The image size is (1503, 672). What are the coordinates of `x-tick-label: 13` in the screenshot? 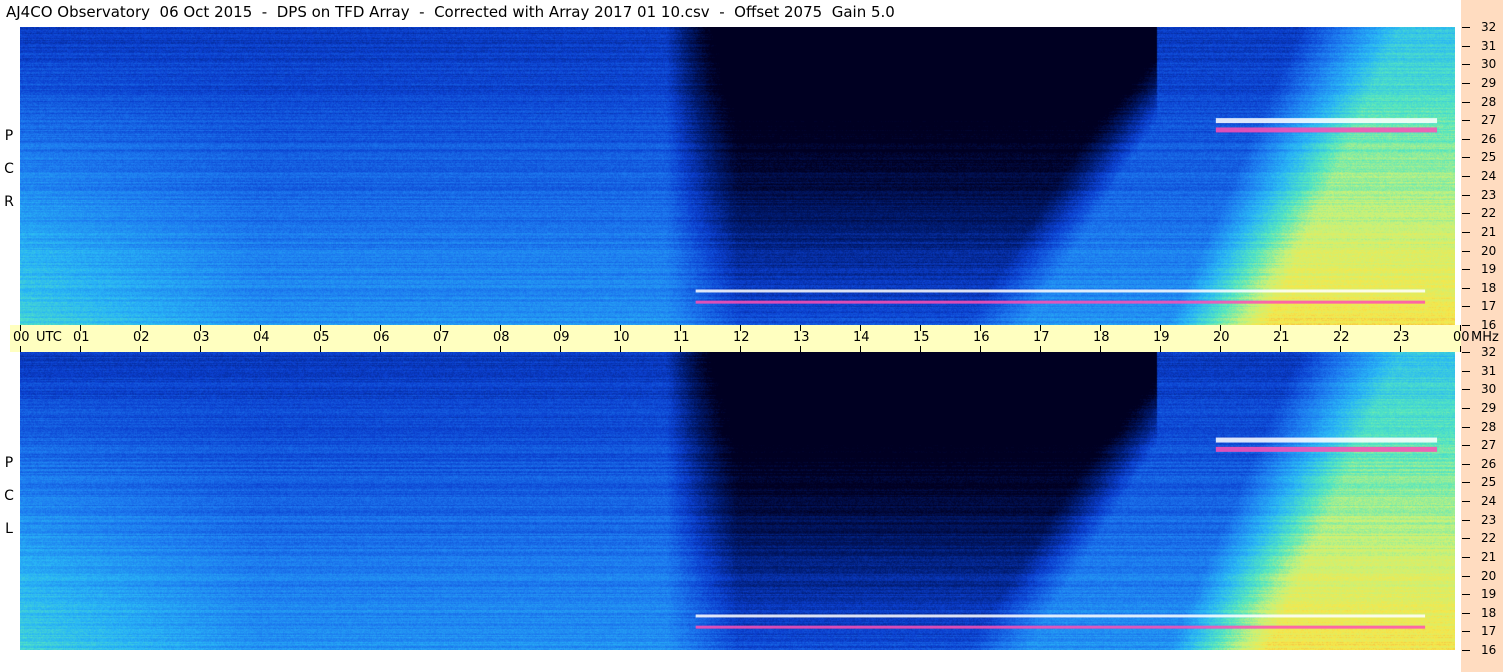 It's located at (801, 337).